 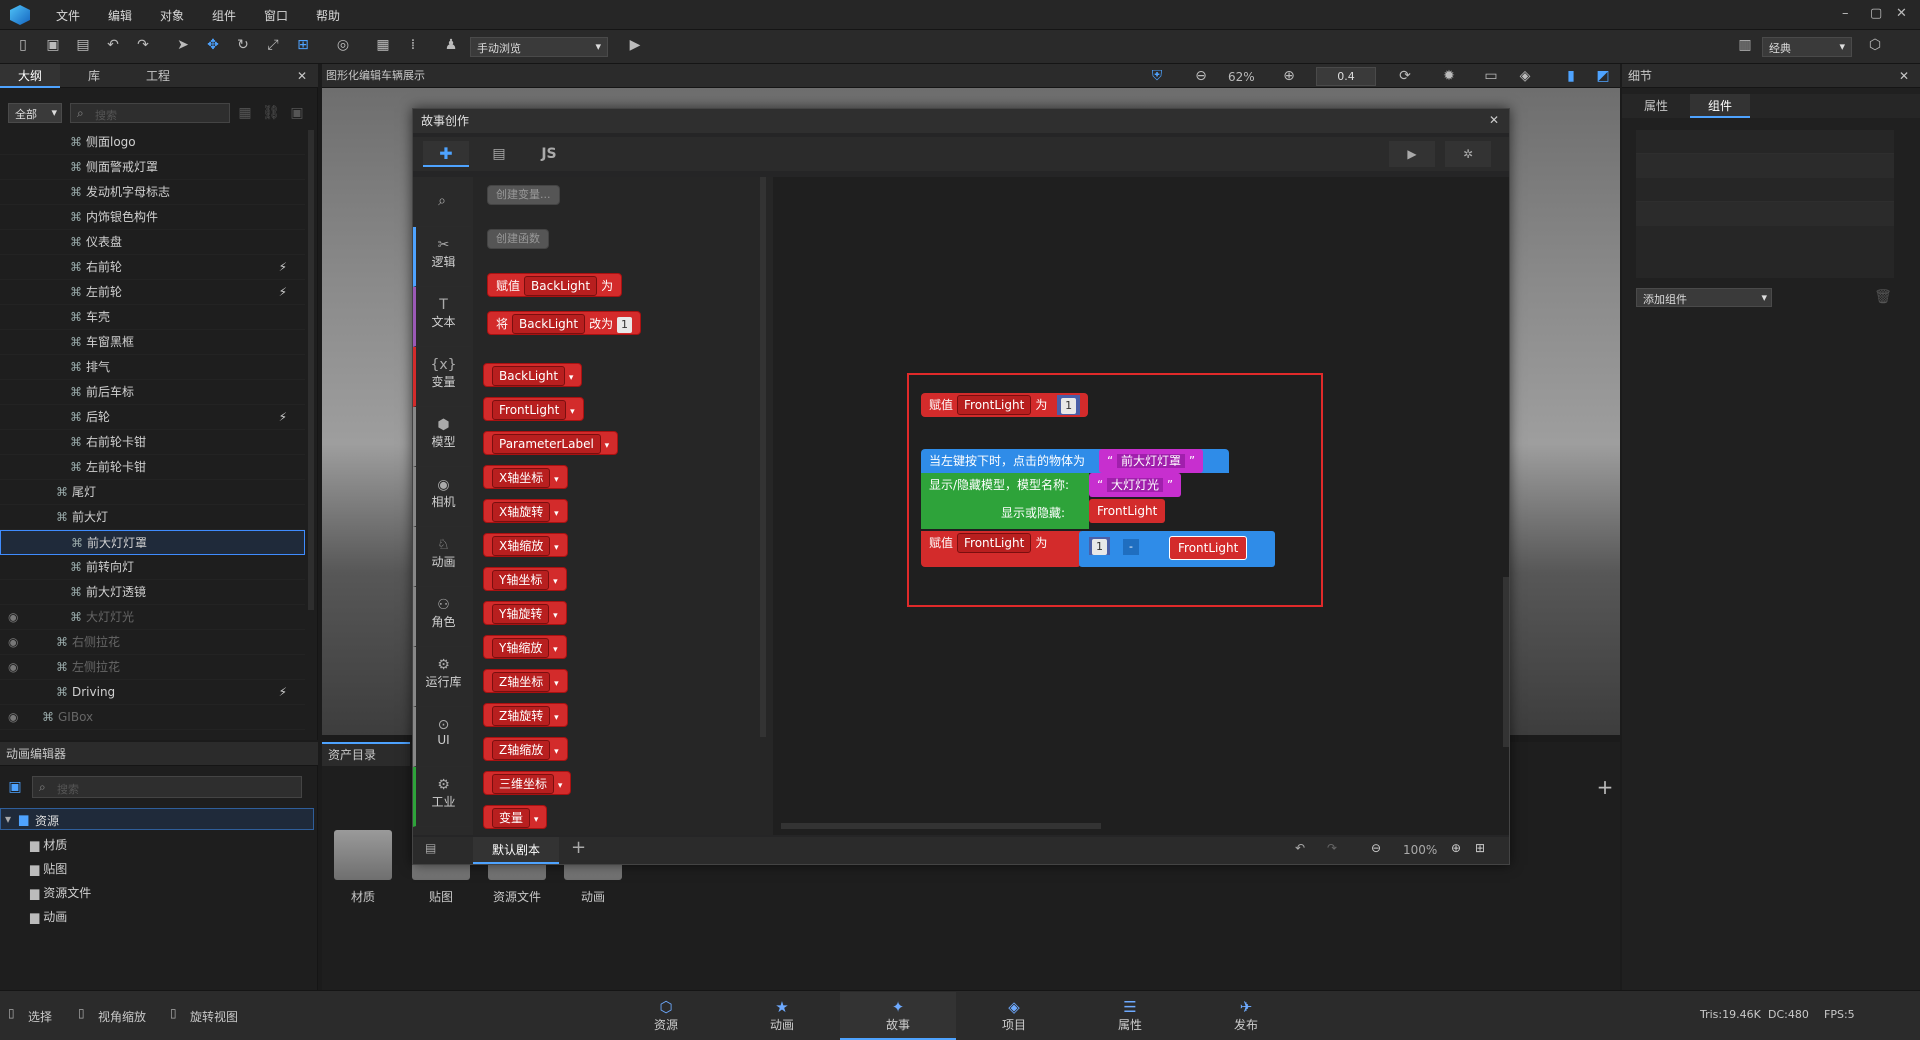 What do you see at coordinates (152, 567) in the screenshot?
I see `tree-item: ⌘ 前转向灯` at bounding box center [152, 567].